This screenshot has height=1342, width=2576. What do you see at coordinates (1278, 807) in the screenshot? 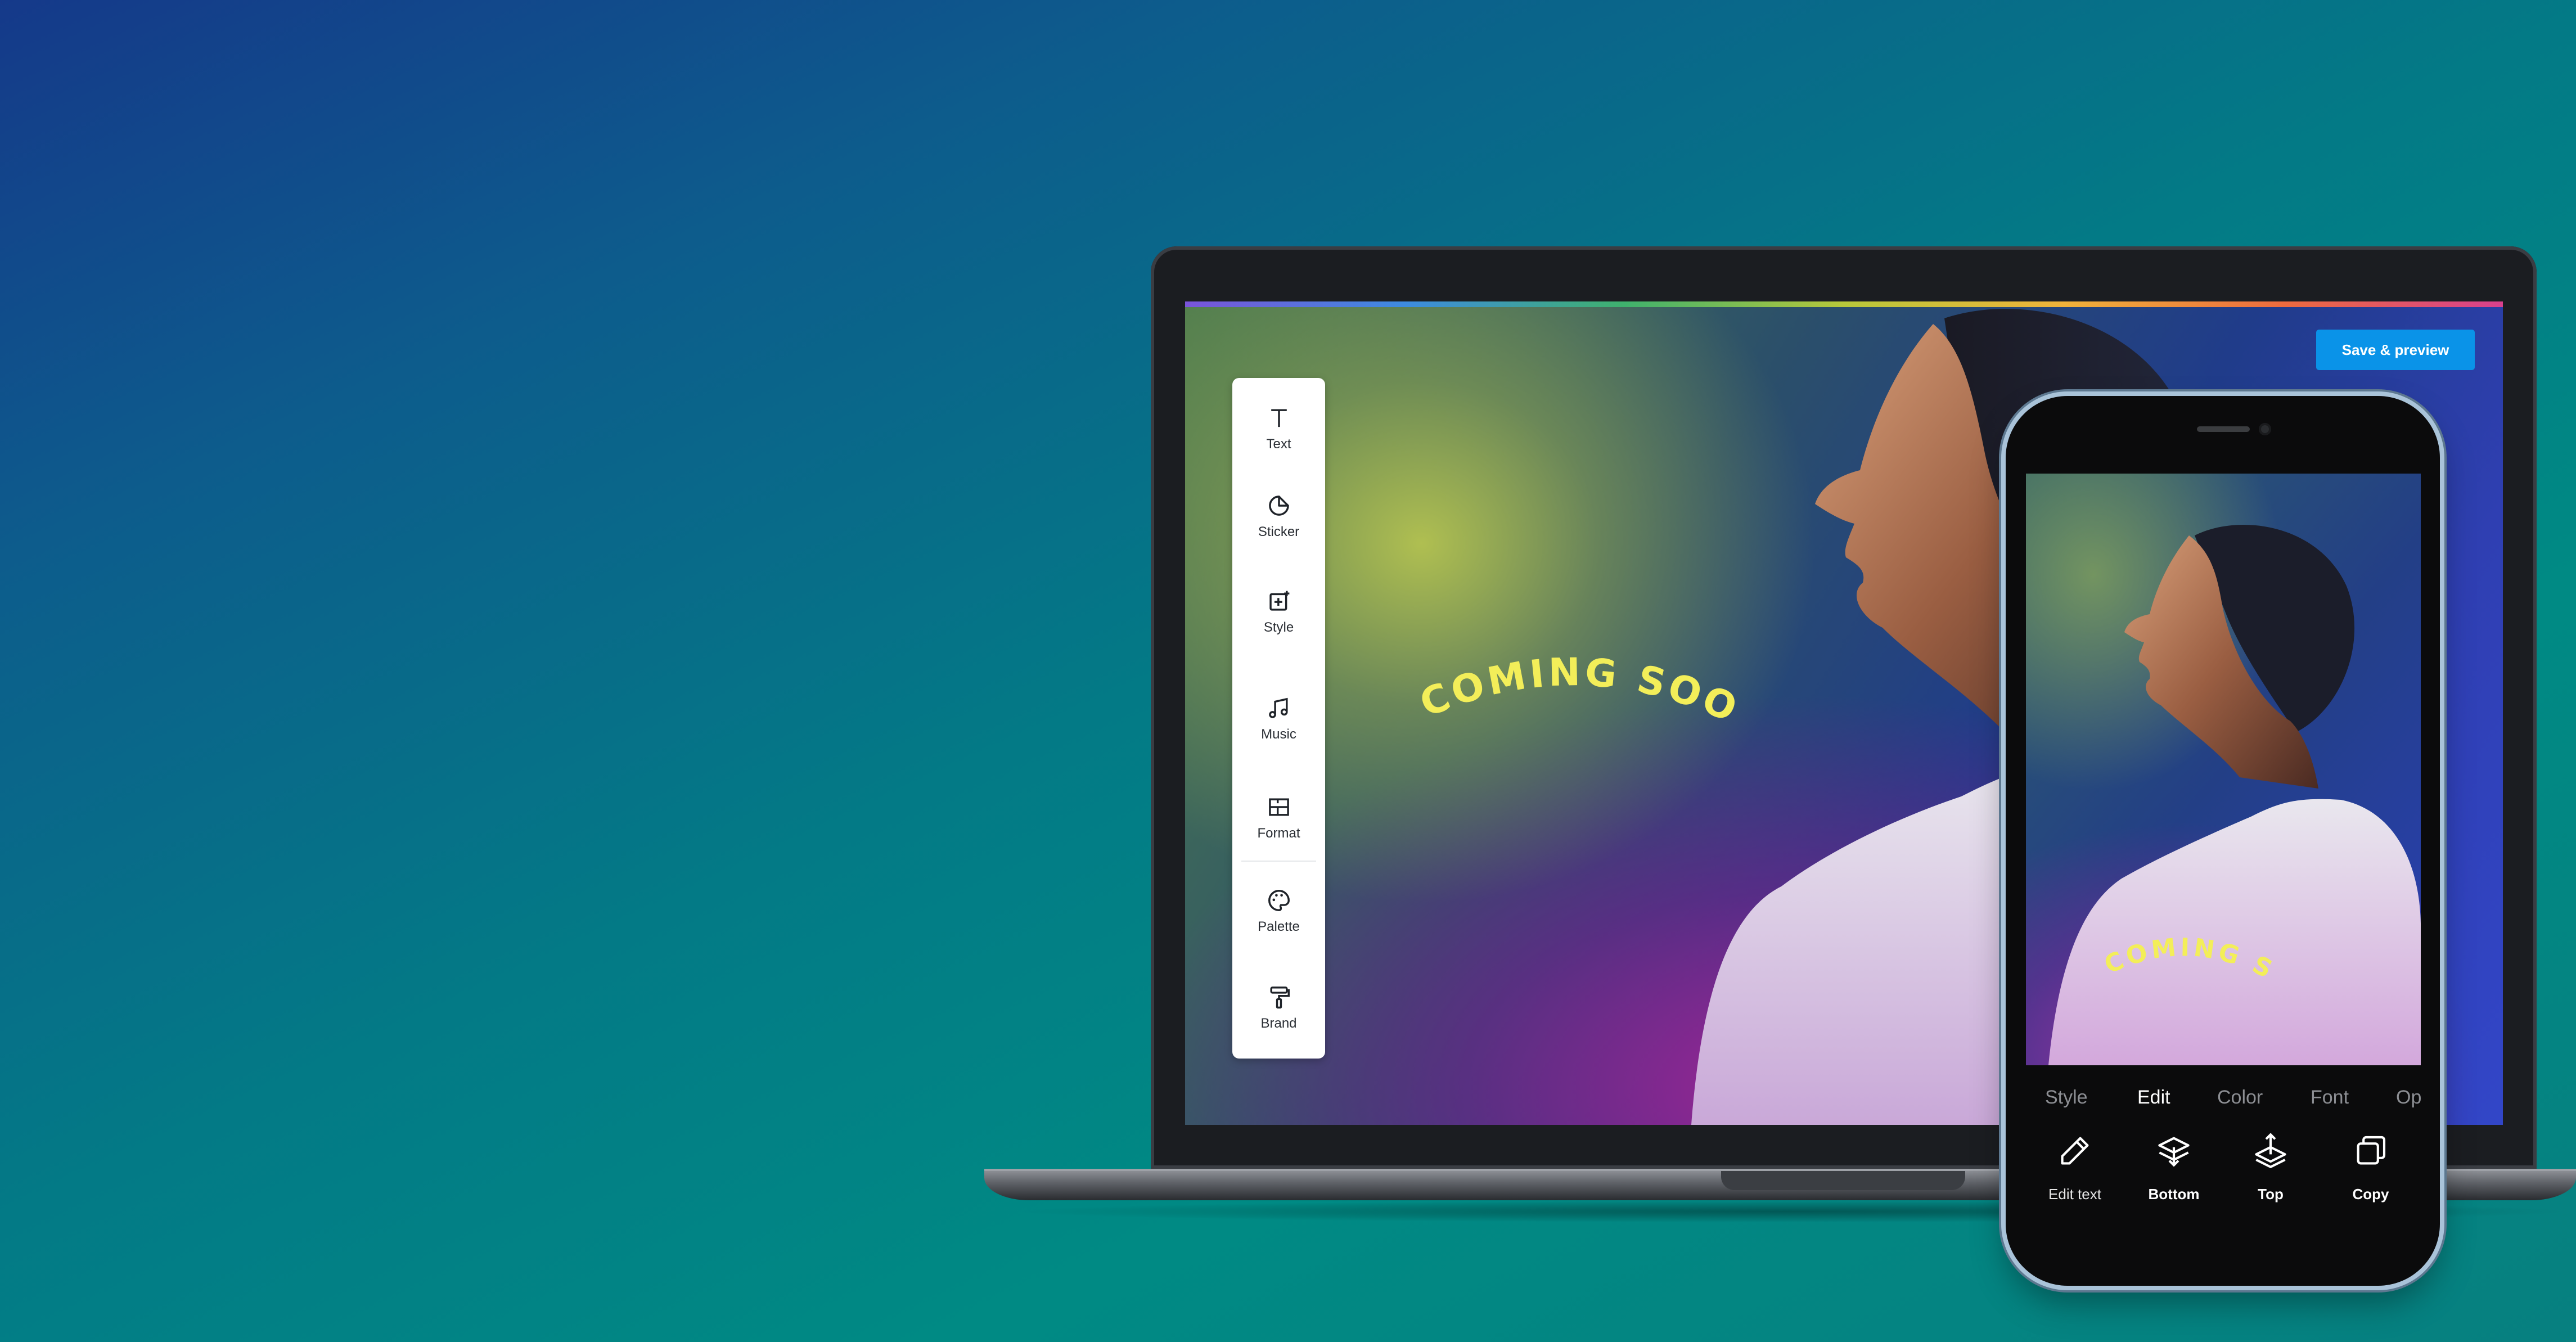
I see `format-icon` at bounding box center [1278, 807].